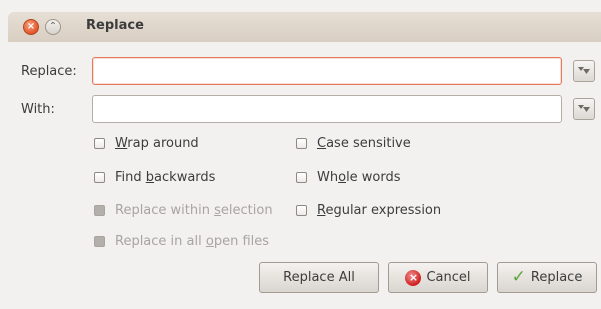 The width and height of the screenshot is (601, 309). Describe the element at coordinates (194, 210) in the screenshot. I see `replace-within-selection-label: Replace within selection` at that location.